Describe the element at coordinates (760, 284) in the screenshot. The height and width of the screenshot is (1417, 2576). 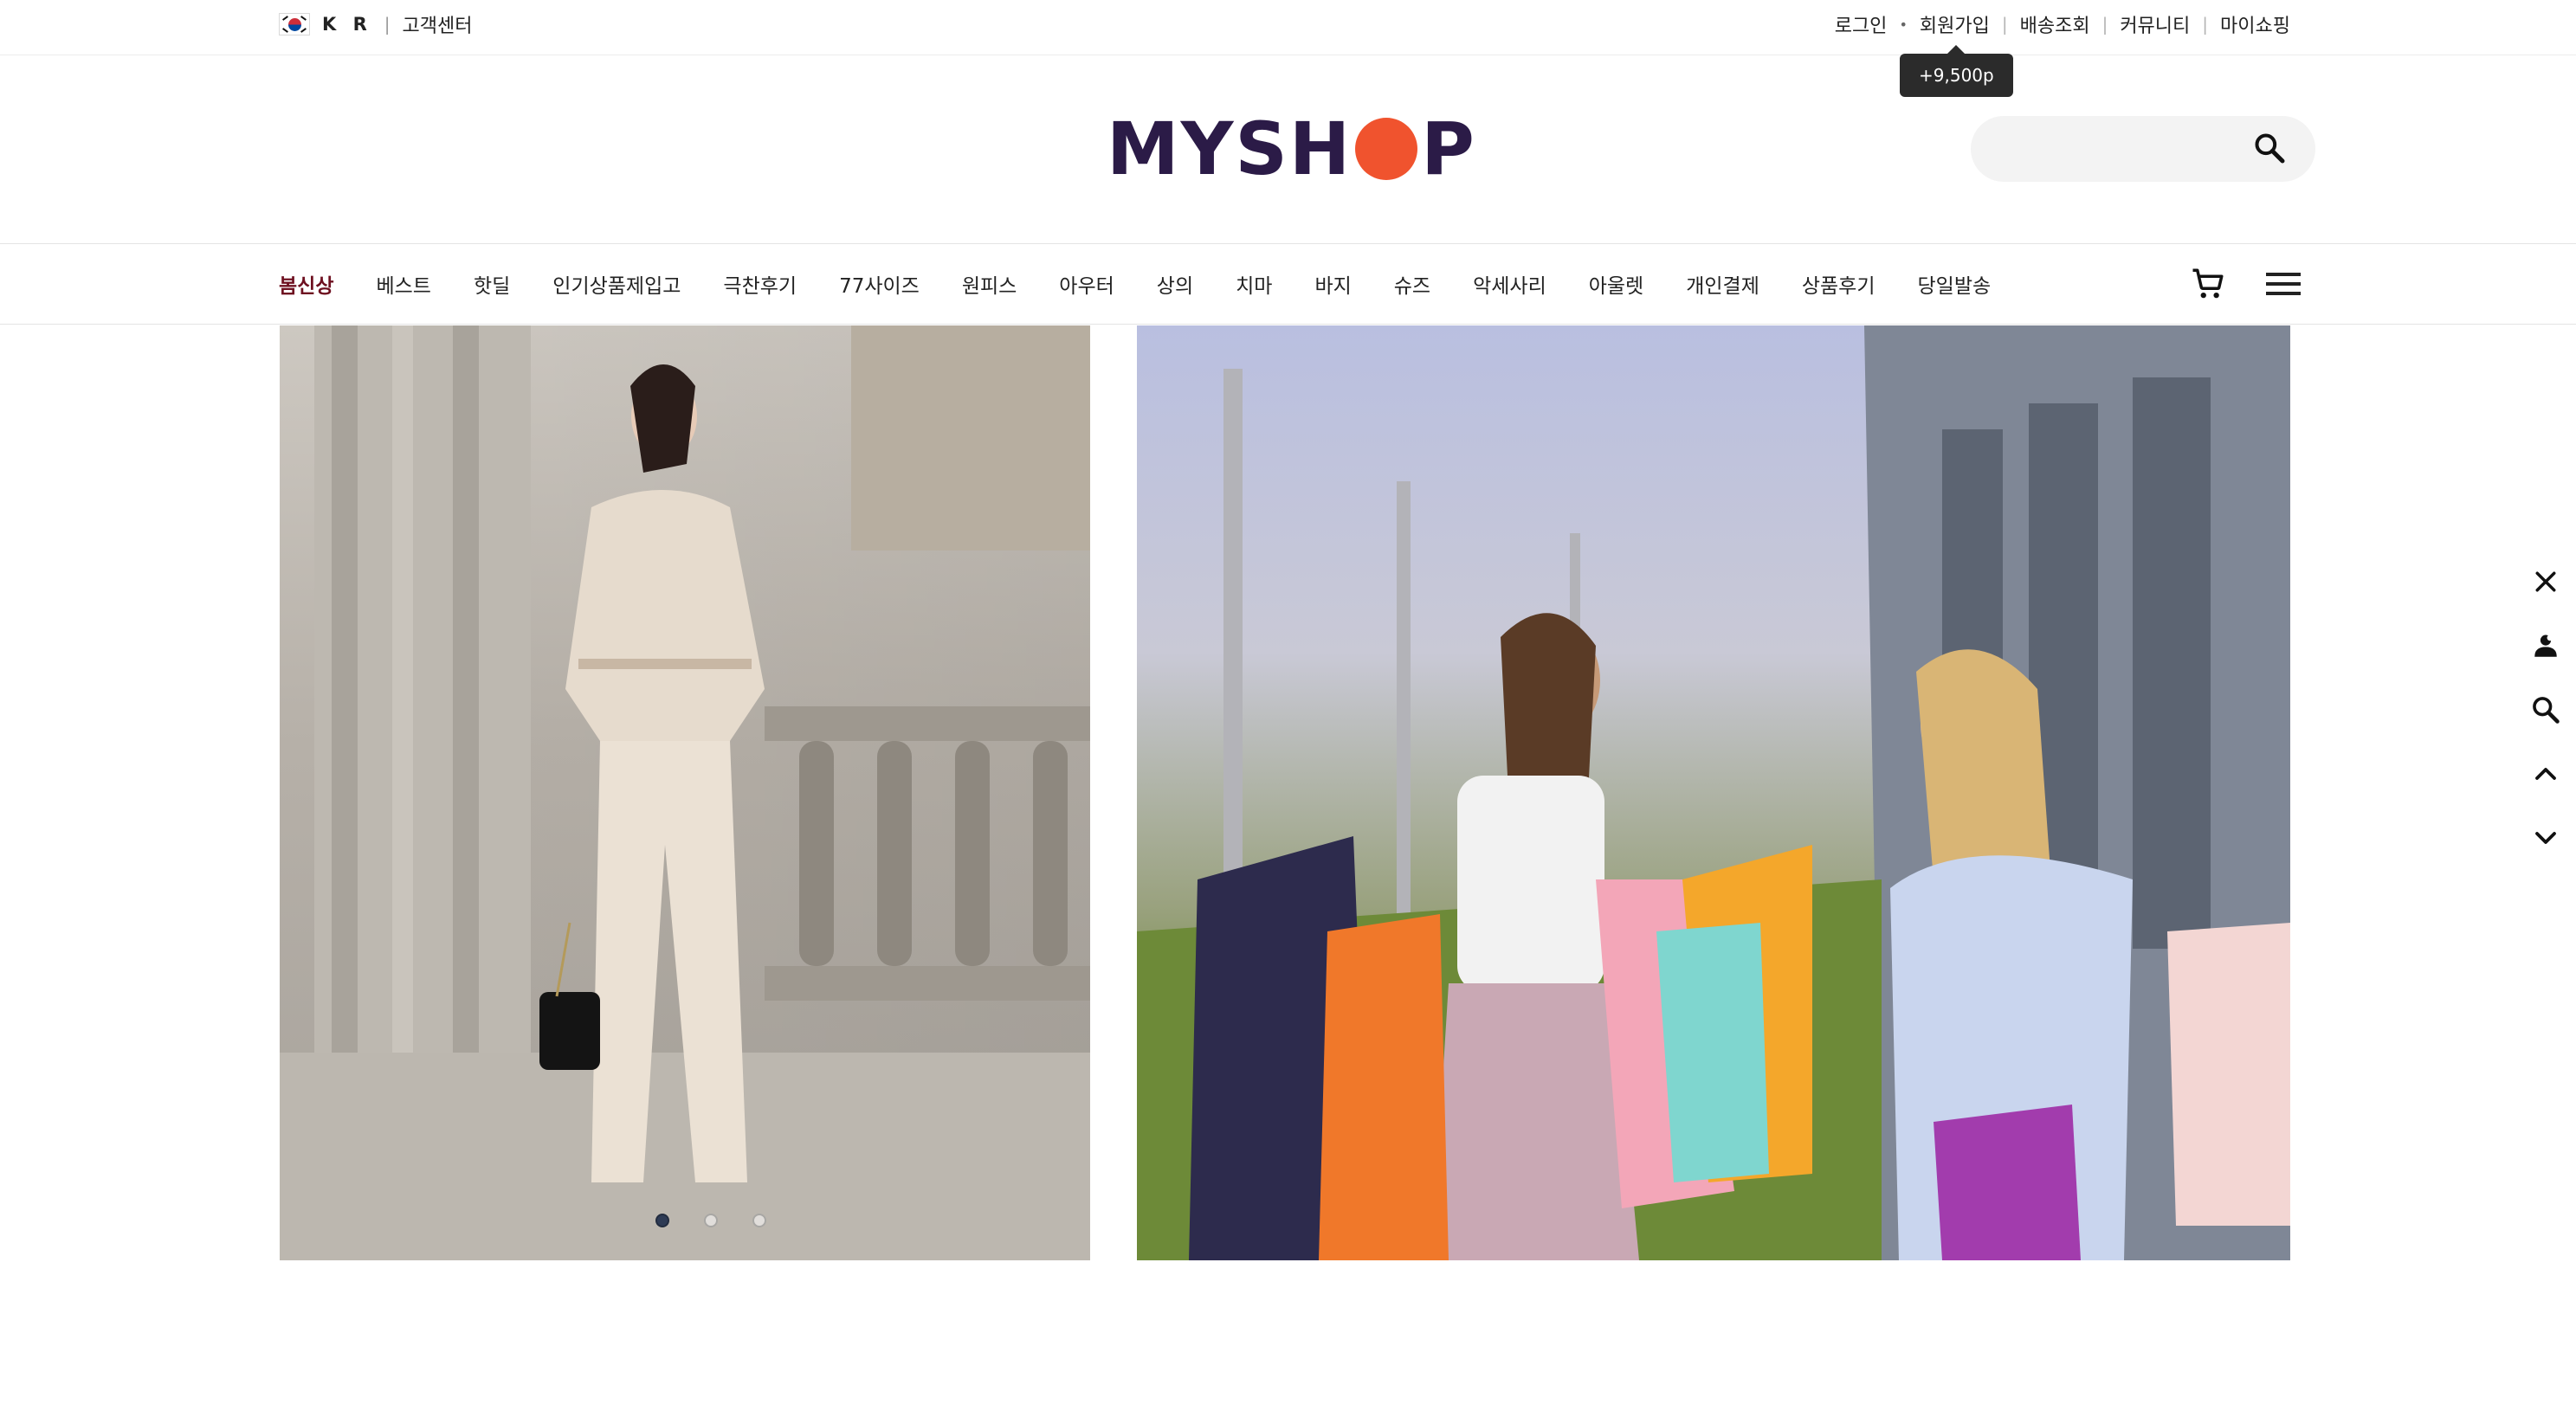
I see `nav-item-top-reviews: 극찬후기` at that location.